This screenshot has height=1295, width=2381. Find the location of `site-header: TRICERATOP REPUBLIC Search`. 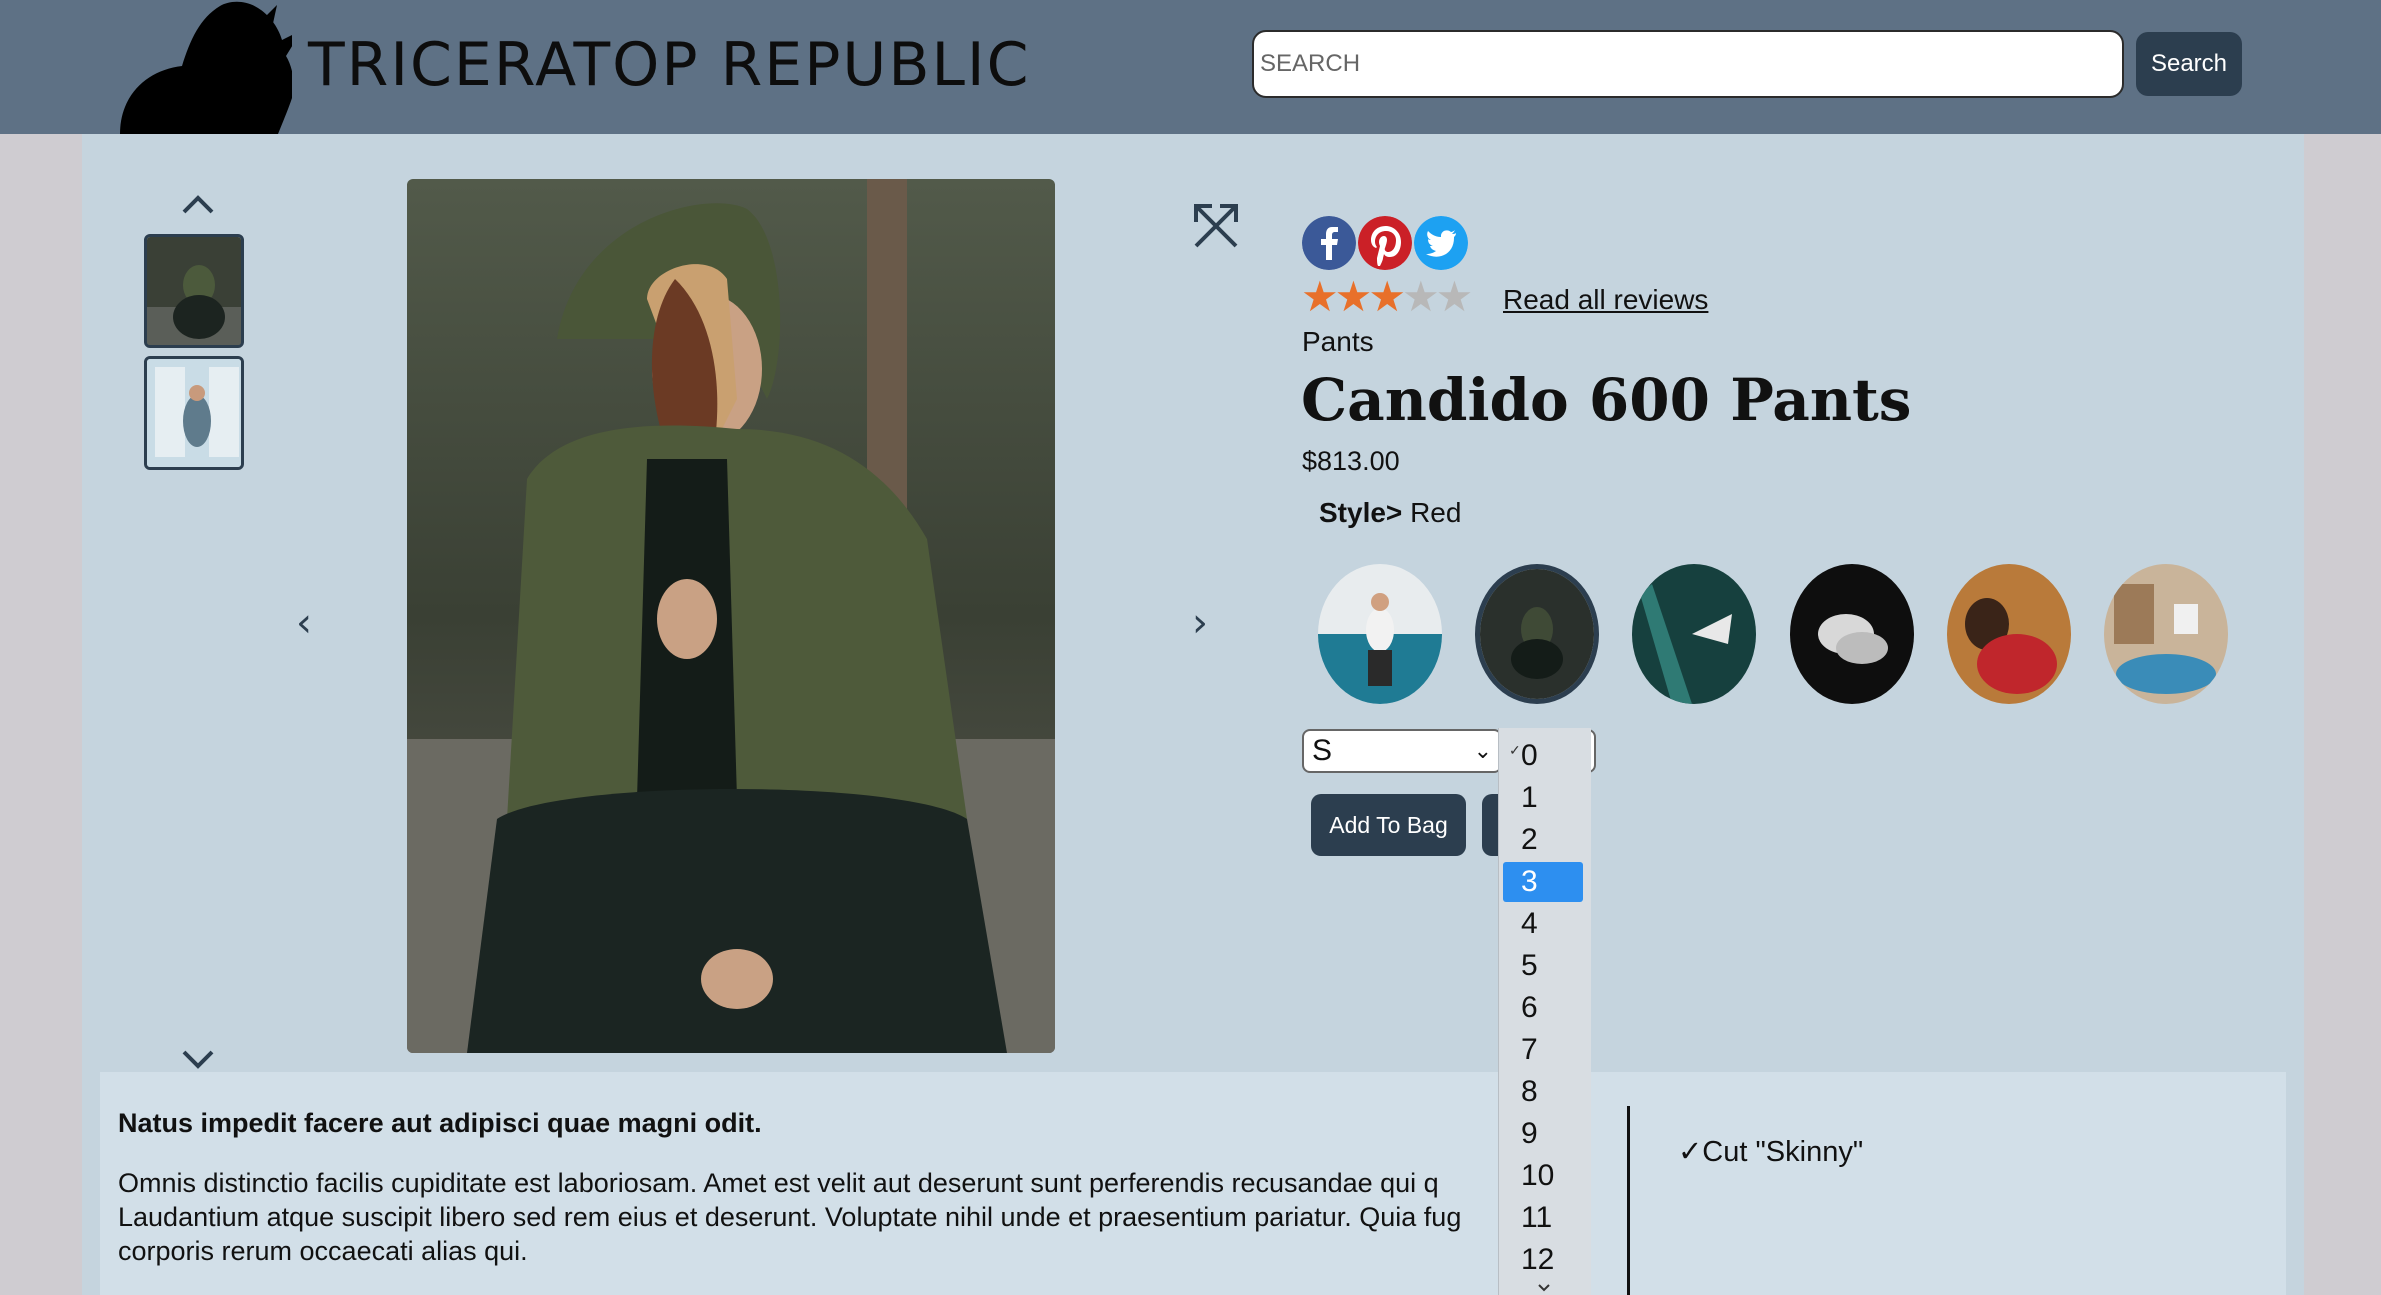

site-header: TRICERATOP REPUBLIC Search is located at coordinates (1190, 67).